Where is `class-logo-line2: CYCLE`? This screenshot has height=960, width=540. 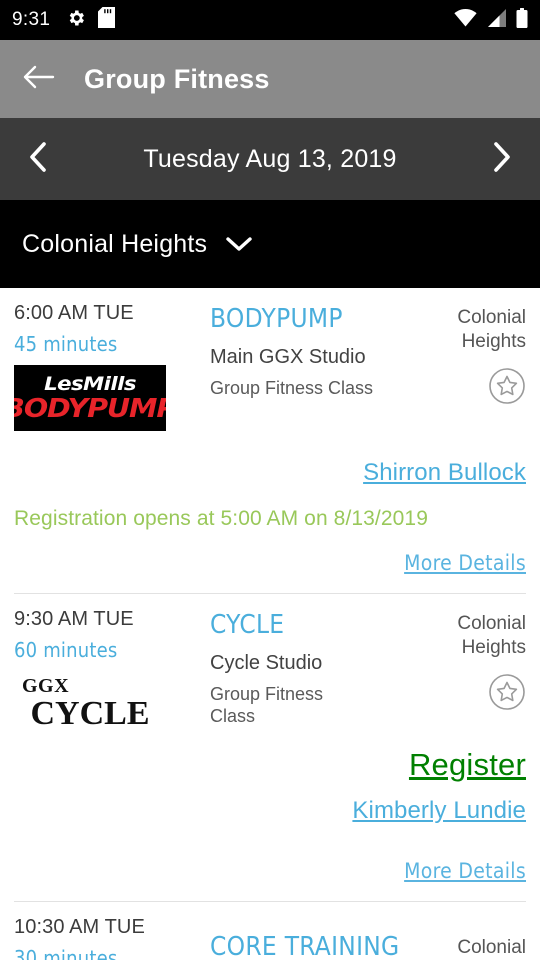 class-logo-line2: CYCLE is located at coordinates (90, 714).